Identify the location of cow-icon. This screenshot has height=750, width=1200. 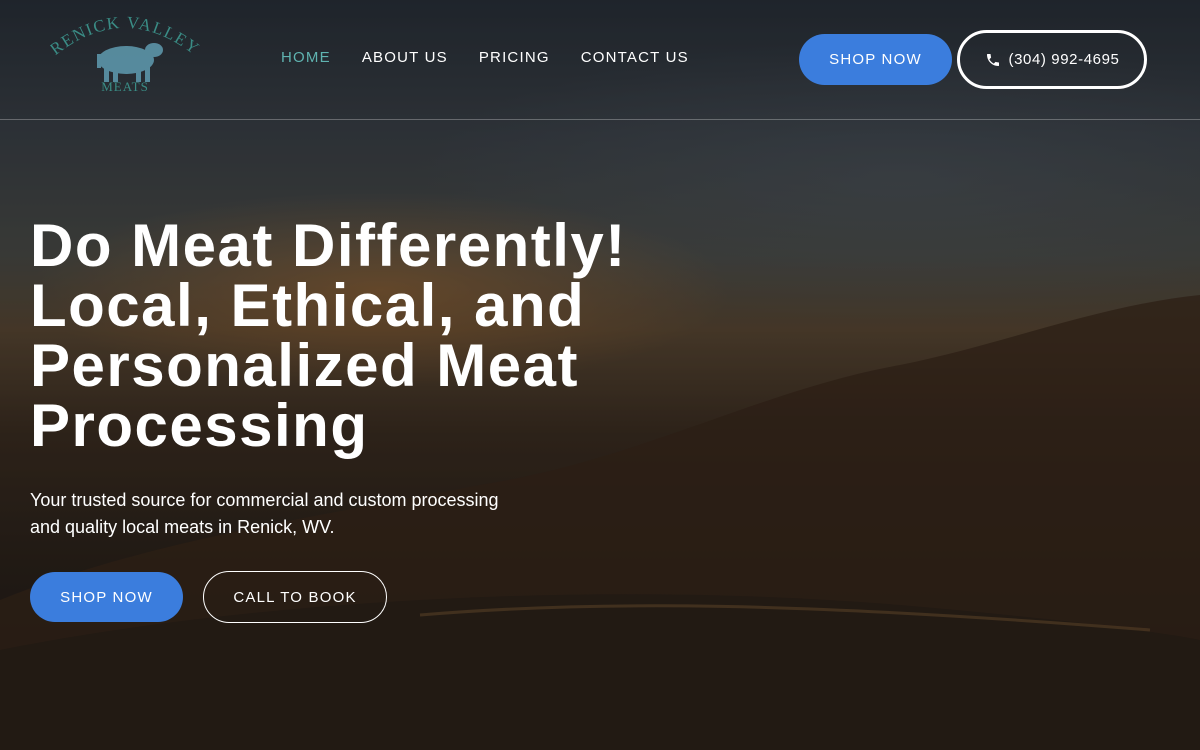
(130, 62).